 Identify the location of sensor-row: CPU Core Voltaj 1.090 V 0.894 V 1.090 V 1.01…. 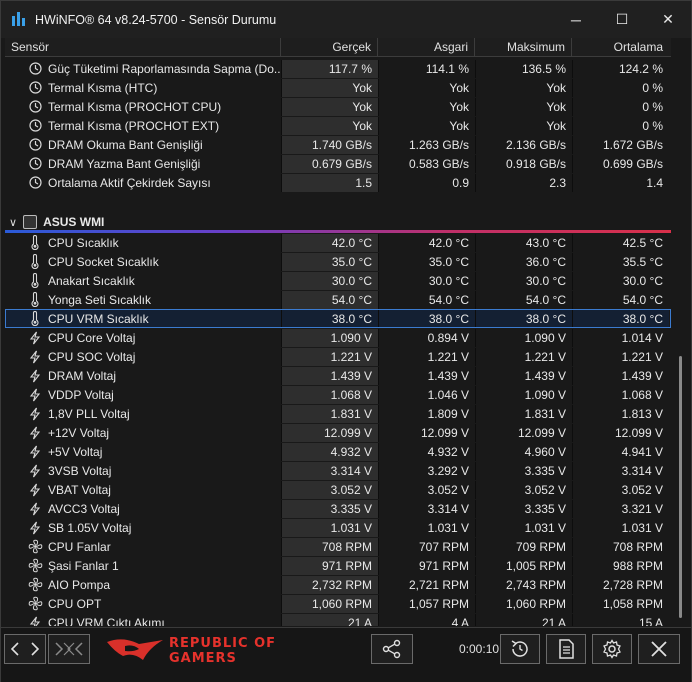
(338, 337).